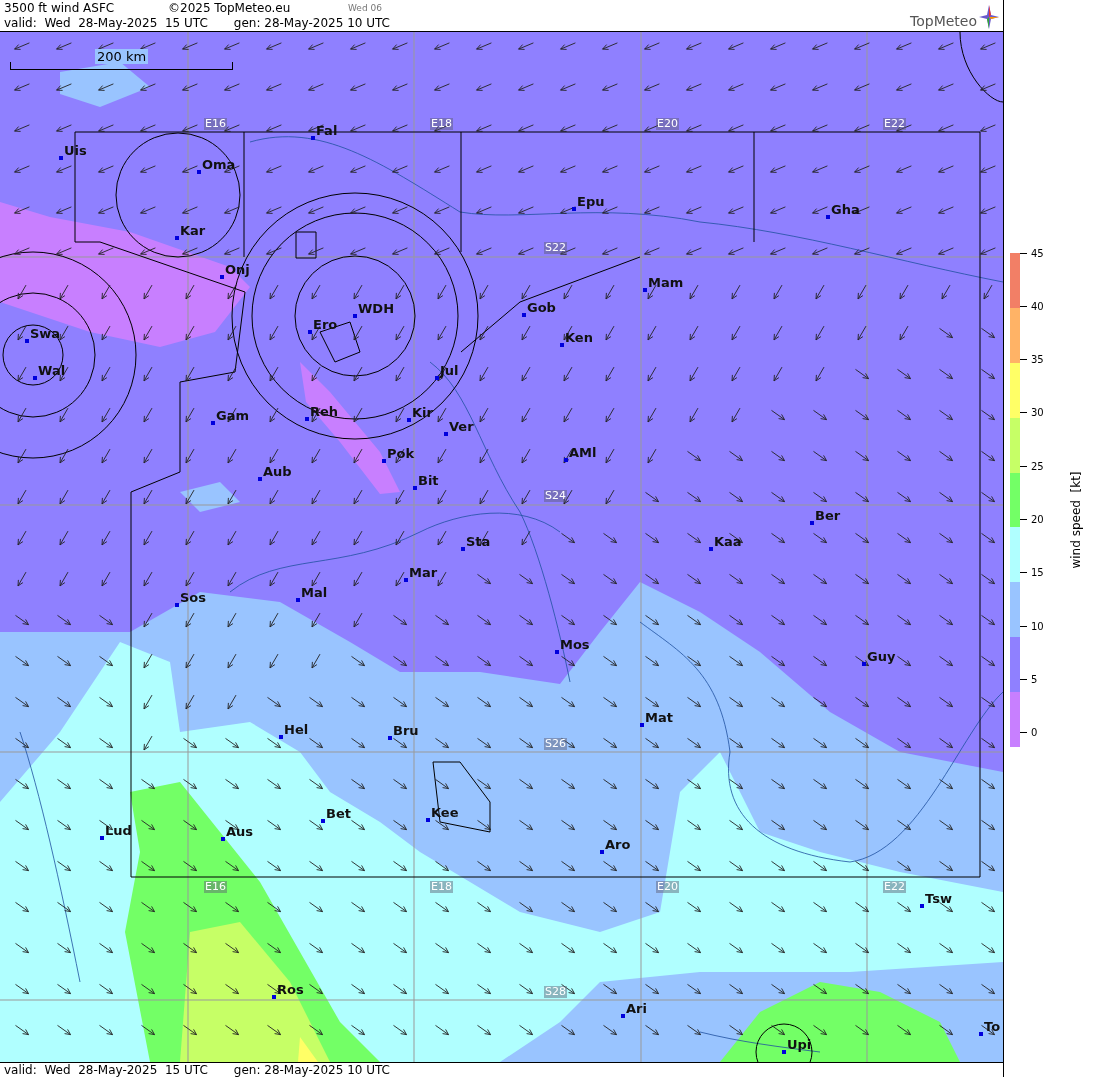 The width and height of the screenshot is (1095, 1077). I want to click on place-label: Gob, so click(541, 307).